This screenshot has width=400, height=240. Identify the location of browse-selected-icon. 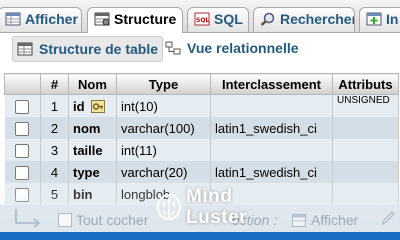
(299, 222).